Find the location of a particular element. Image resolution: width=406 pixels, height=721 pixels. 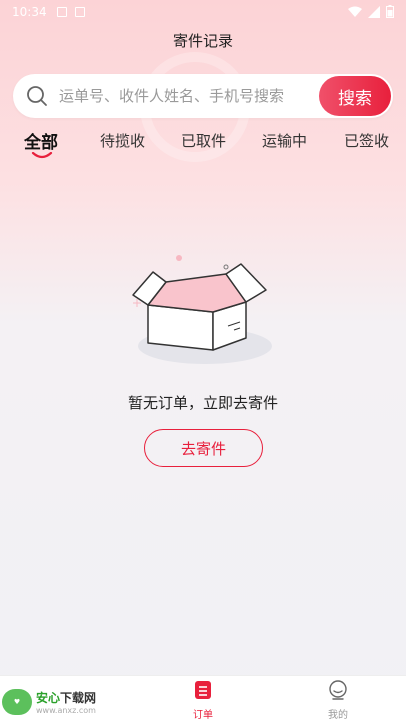

search-button: 搜索 is located at coordinates (355, 96).